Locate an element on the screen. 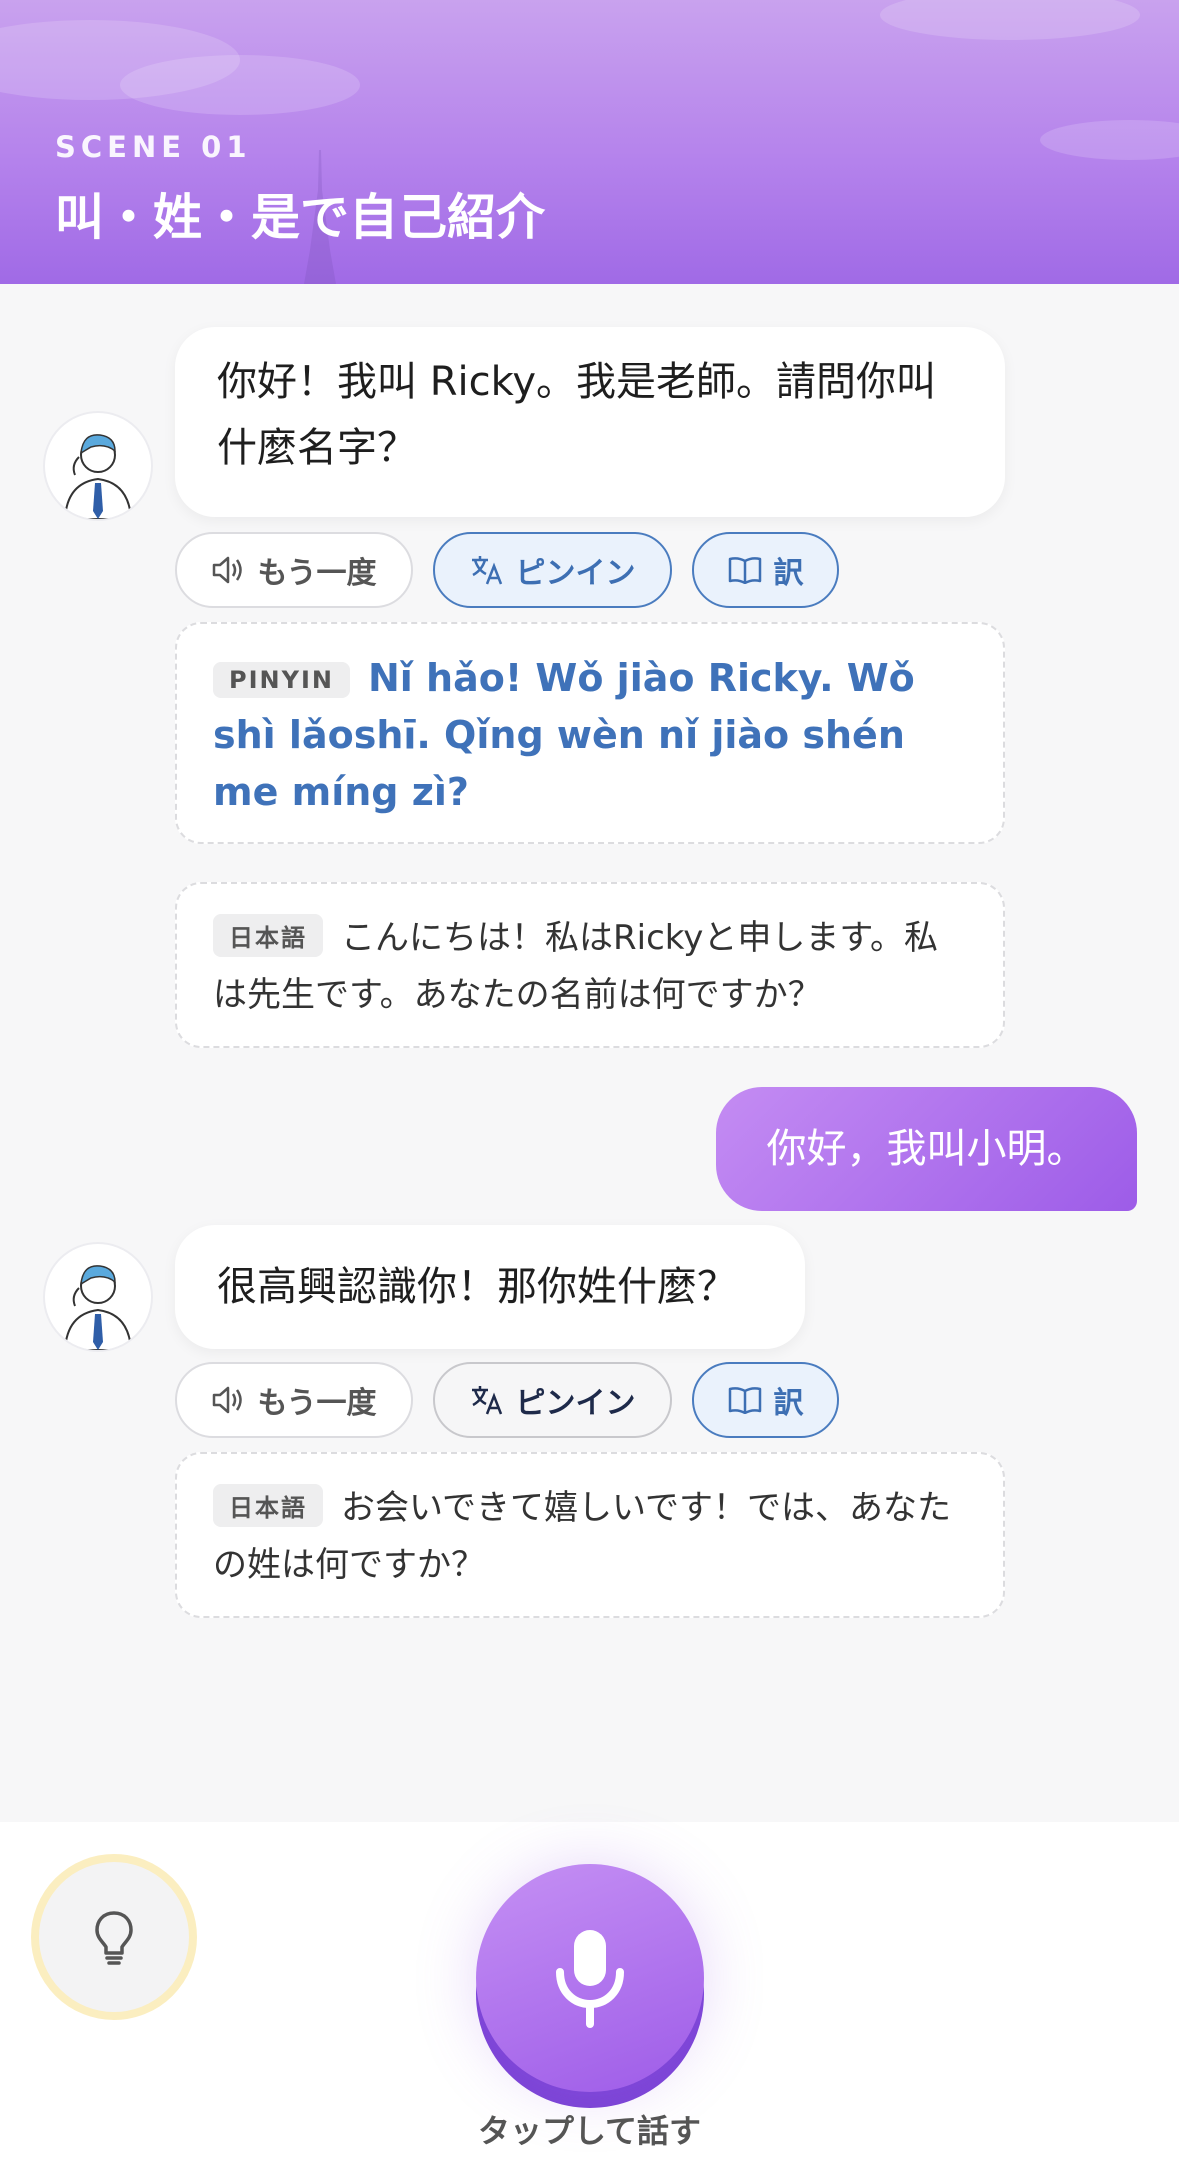 This screenshot has height=2181, width=1179. mic-label: タップして話す is located at coordinates (589, 2131).